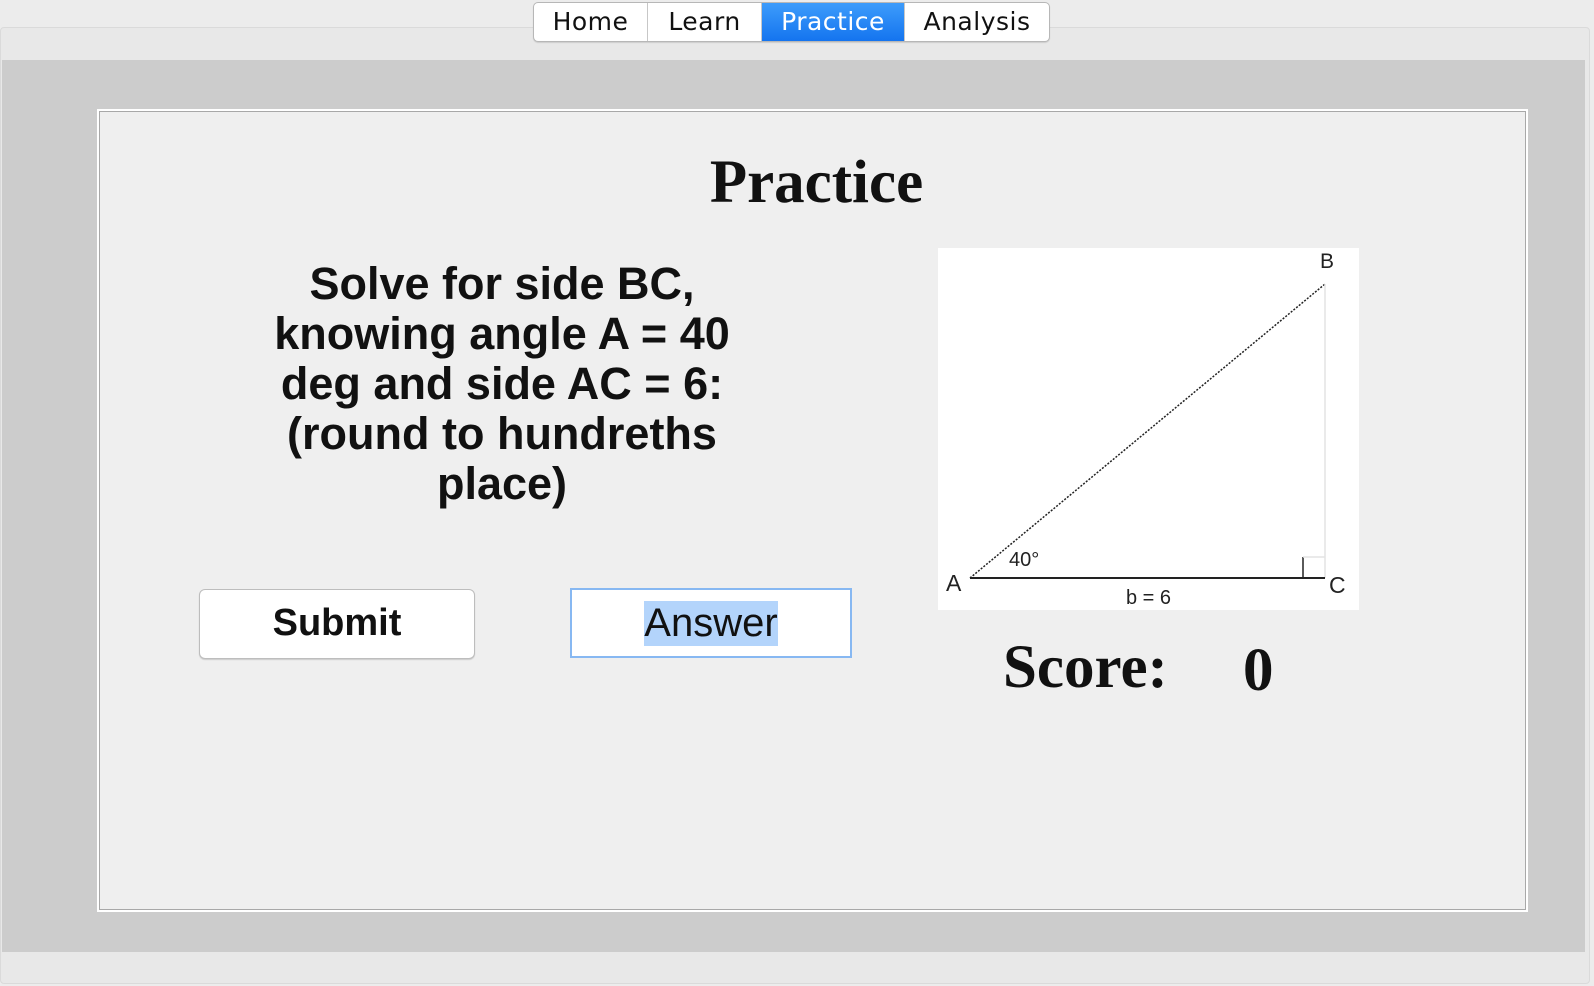  Describe the element at coordinates (954, 583) in the screenshot. I see `vertex-a-label: A` at that location.